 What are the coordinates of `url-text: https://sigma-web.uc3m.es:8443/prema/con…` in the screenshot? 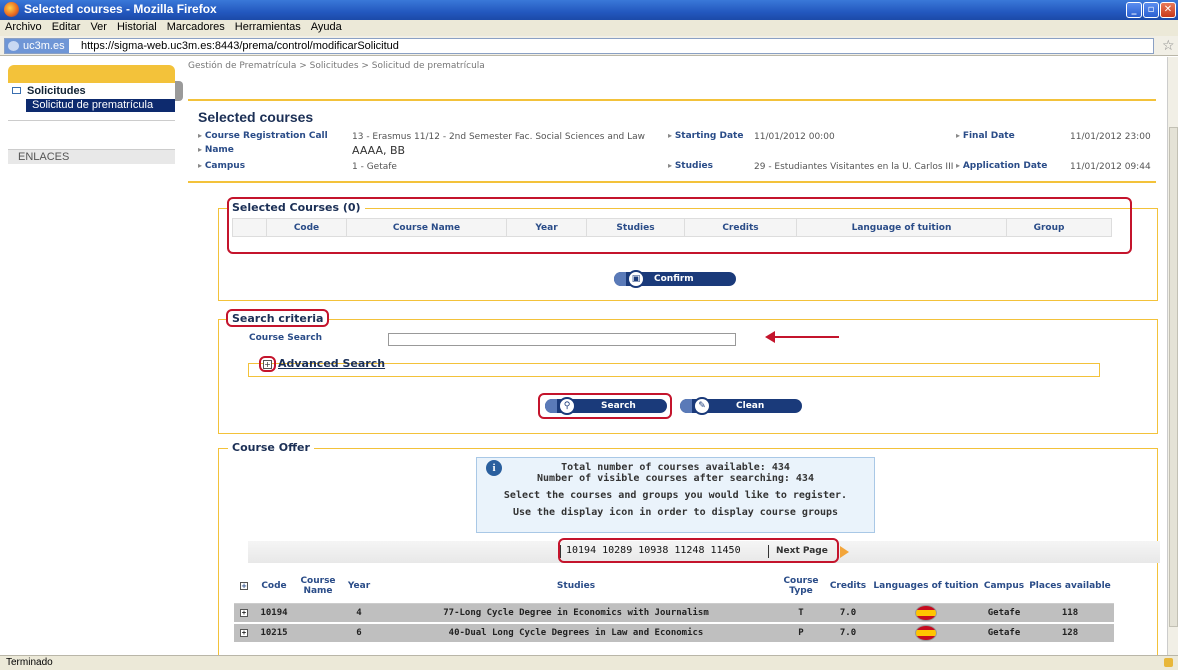 It's located at (240, 46).